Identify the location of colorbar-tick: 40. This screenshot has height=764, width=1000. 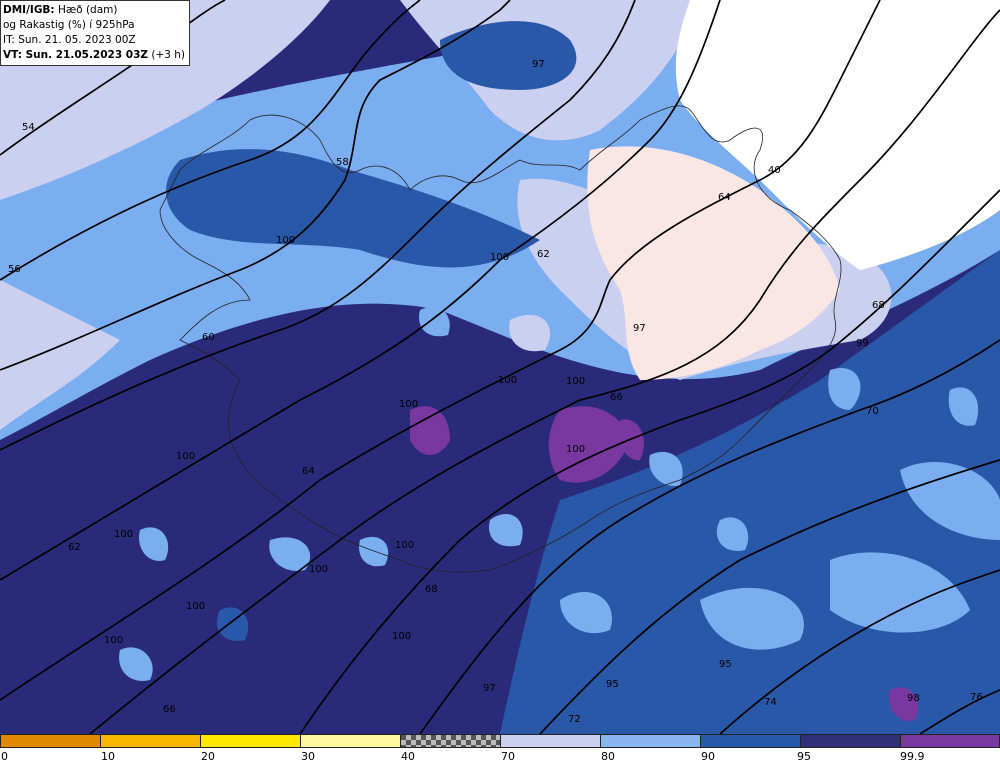
(408, 756).